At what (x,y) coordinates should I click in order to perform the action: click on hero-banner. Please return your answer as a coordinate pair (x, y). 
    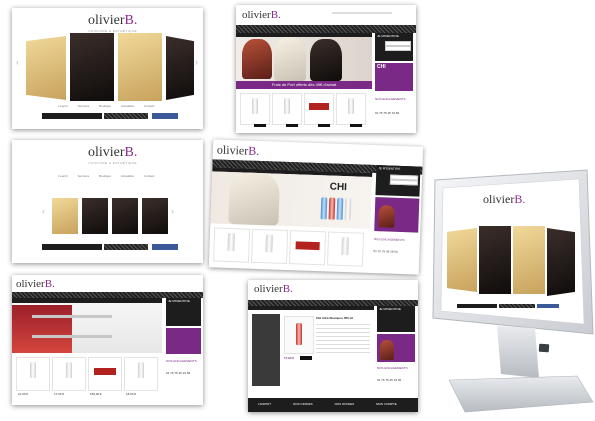
    Looking at the image, I should click on (304, 61).